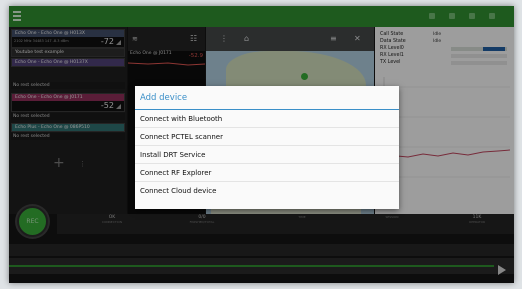  I want to click on menu-item-bluetooth: Connect with Bluetooth, so click(267, 119).